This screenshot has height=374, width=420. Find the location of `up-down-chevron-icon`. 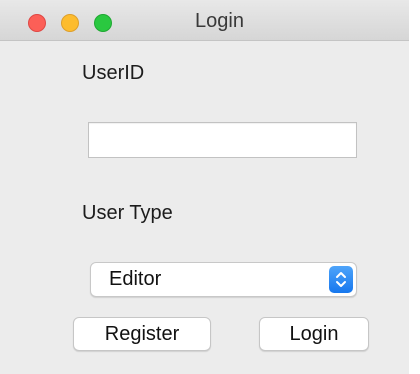

up-down-chevron-icon is located at coordinates (341, 279).